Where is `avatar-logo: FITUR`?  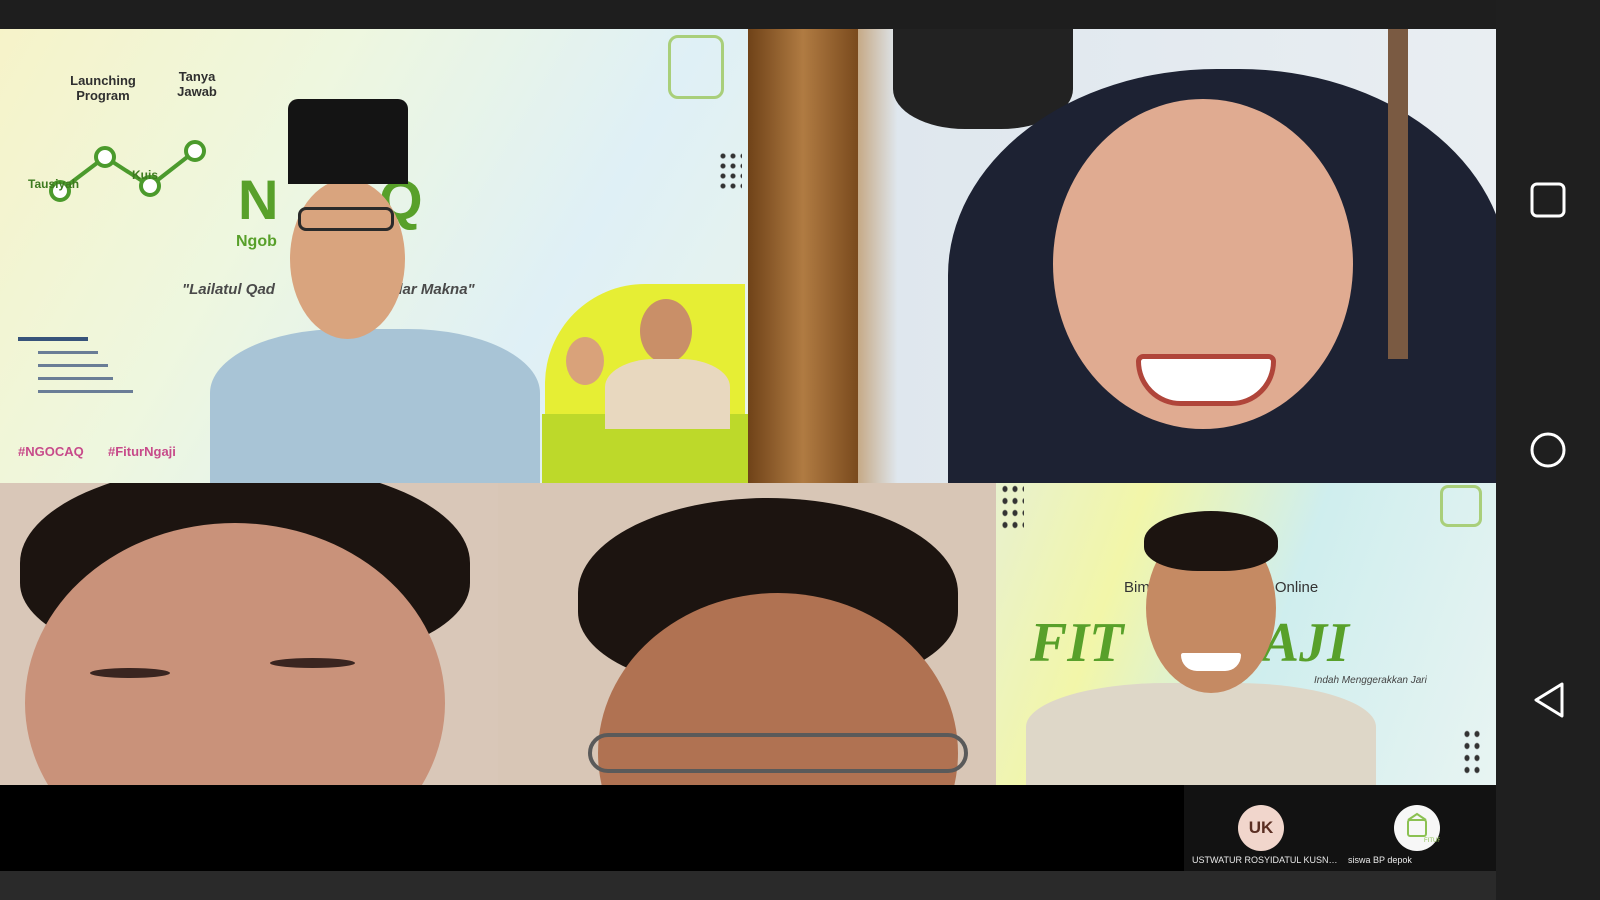
avatar-logo: FITUR is located at coordinates (1418, 828).